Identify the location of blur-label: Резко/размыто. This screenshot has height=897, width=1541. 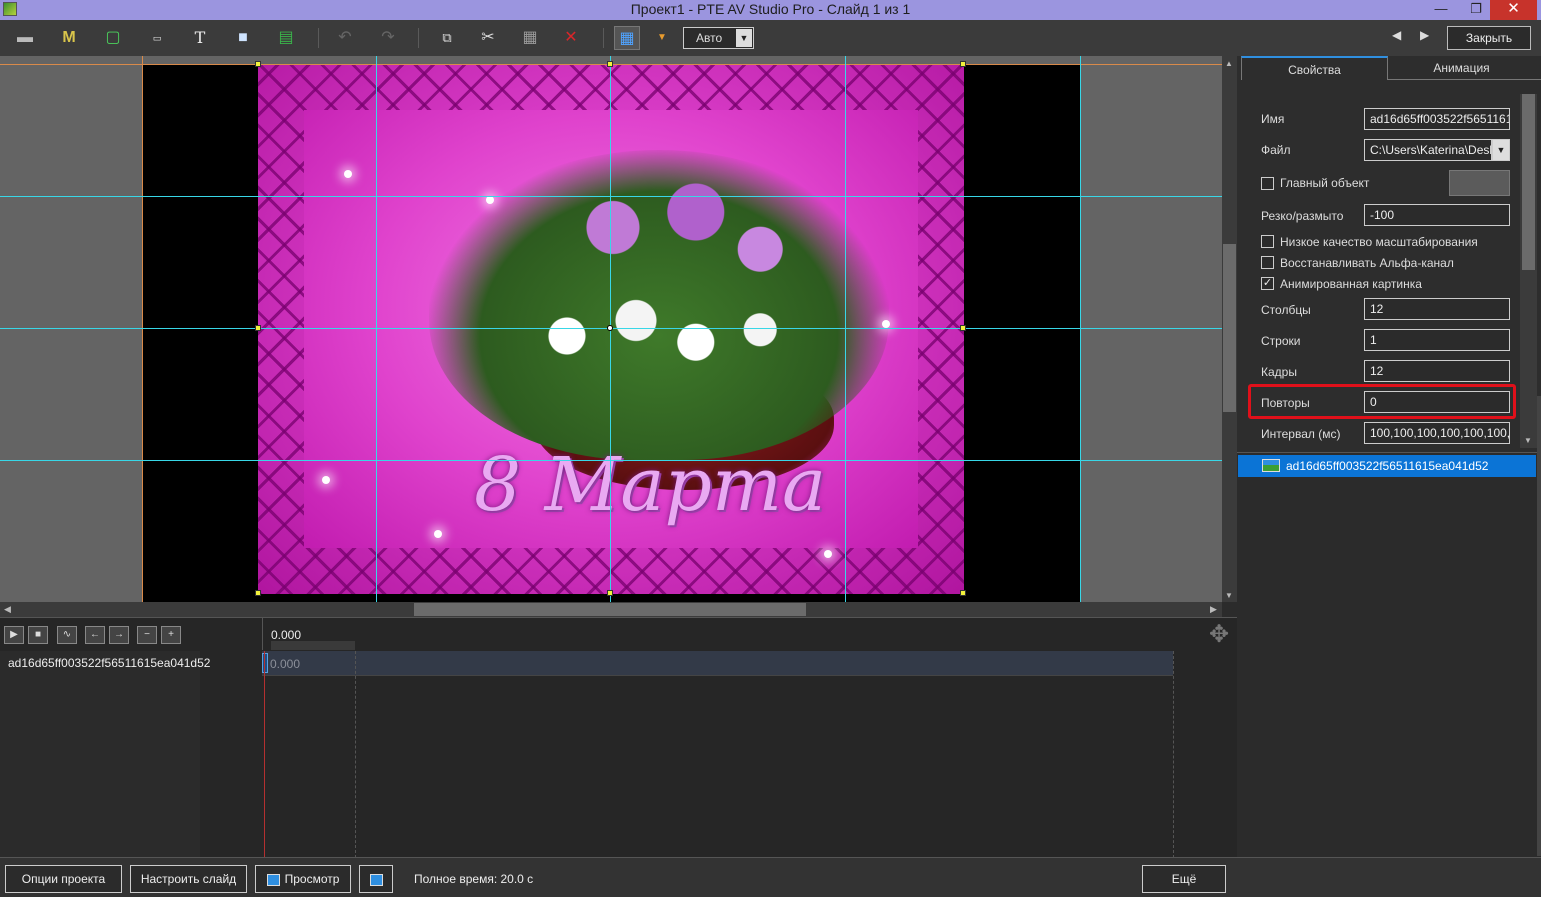
(1302, 216).